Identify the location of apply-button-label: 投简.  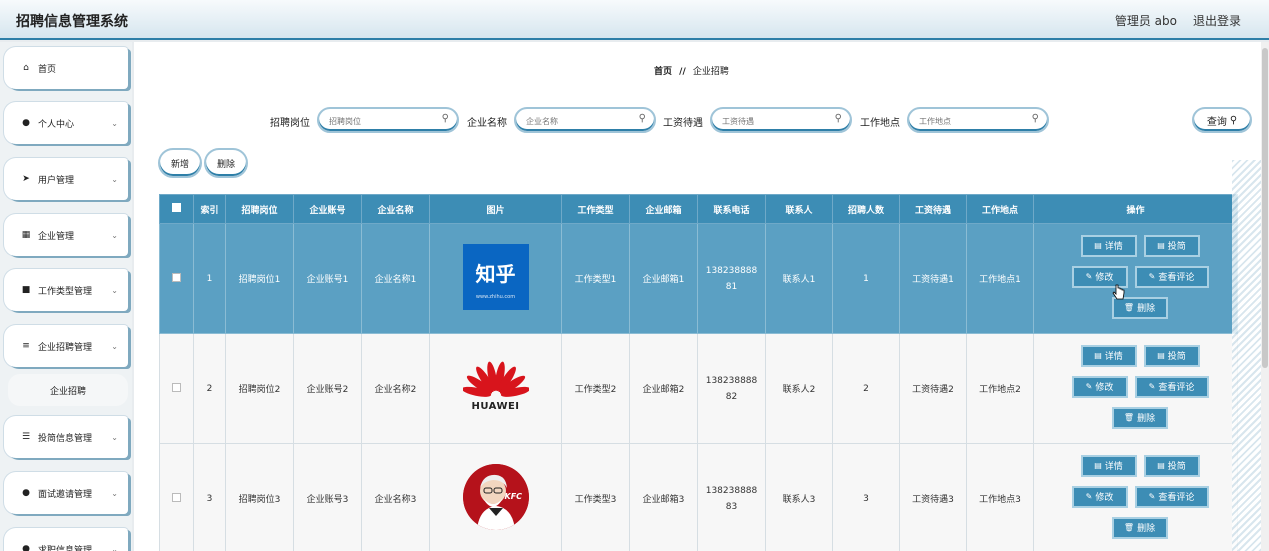
(1176, 357).